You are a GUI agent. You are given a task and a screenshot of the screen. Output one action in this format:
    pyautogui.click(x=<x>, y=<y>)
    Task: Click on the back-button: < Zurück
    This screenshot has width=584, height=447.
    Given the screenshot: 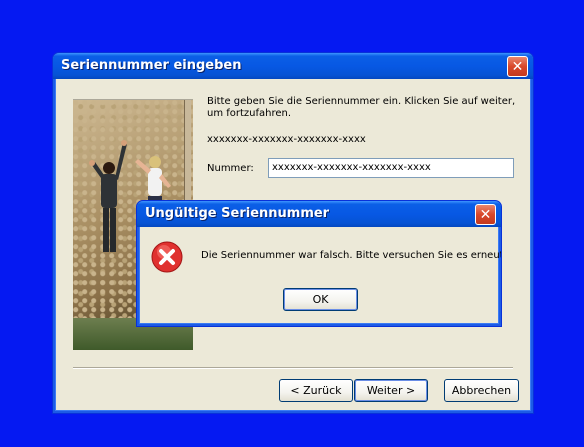 What is the action you would take?
    pyautogui.click(x=316, y=390)
    